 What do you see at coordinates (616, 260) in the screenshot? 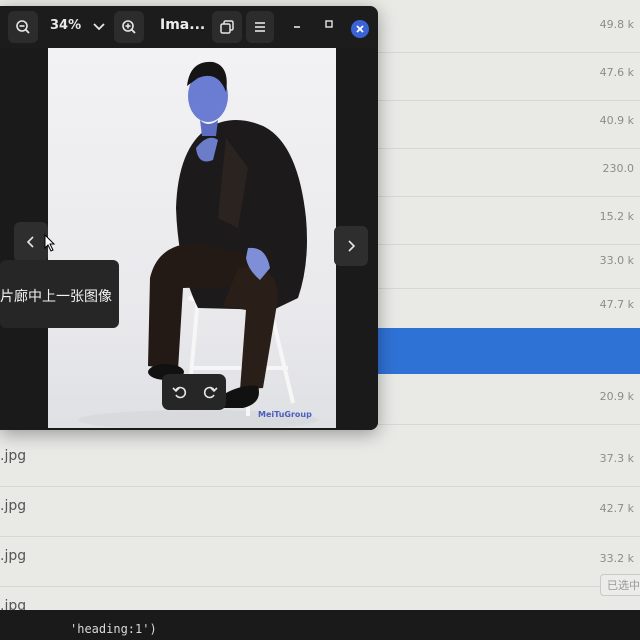
I see `file-size: 33.0 k` at bounding box center [616, 260].